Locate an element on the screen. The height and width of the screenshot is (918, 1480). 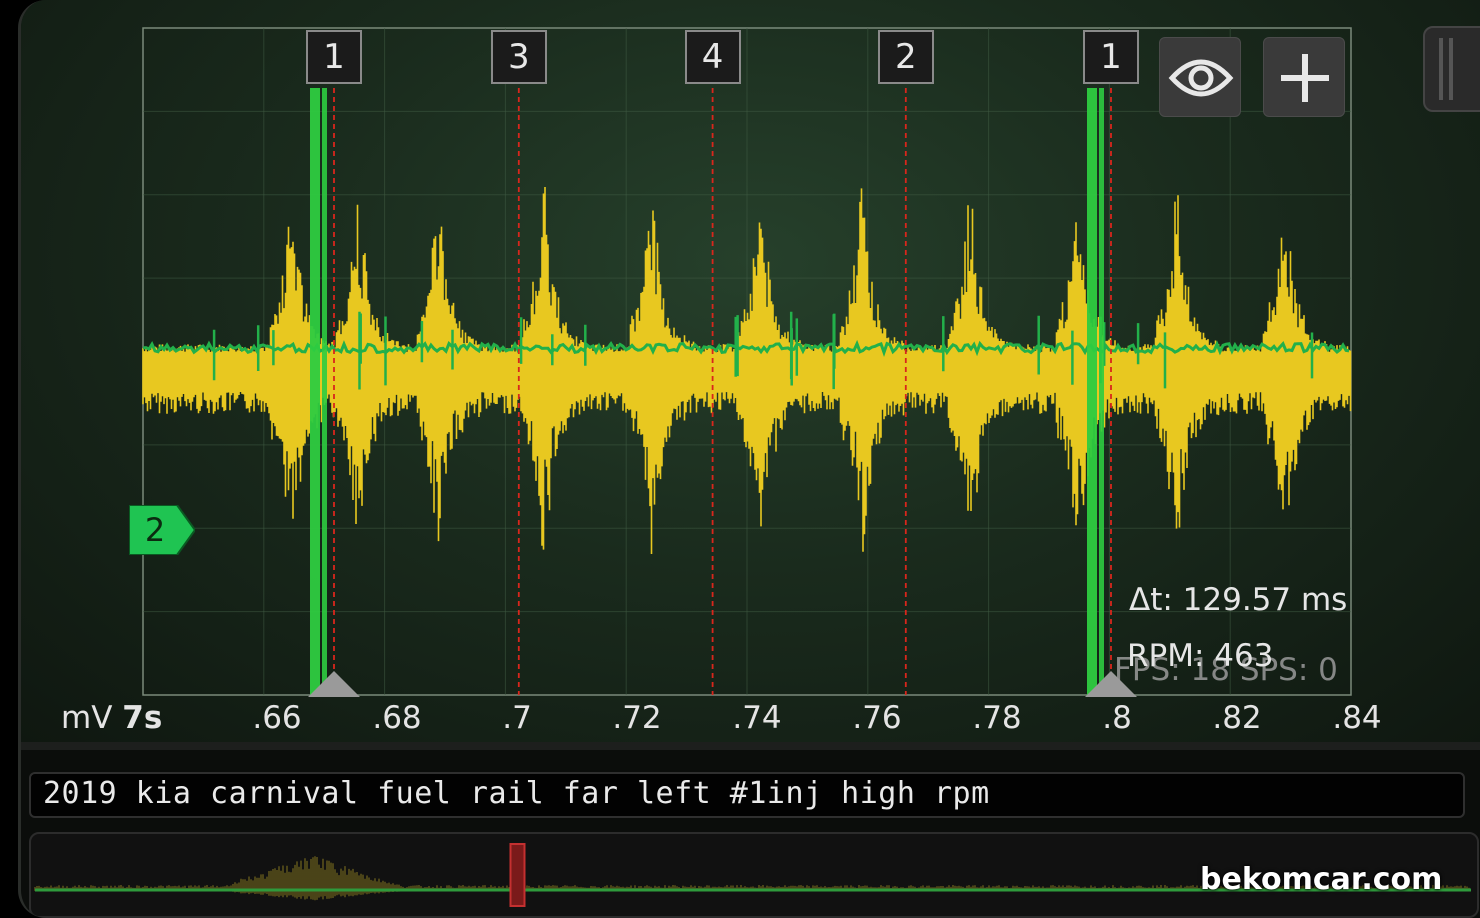
delta-t-readout: Δt: 129.57 ms is located at coordinates (1238, 600).